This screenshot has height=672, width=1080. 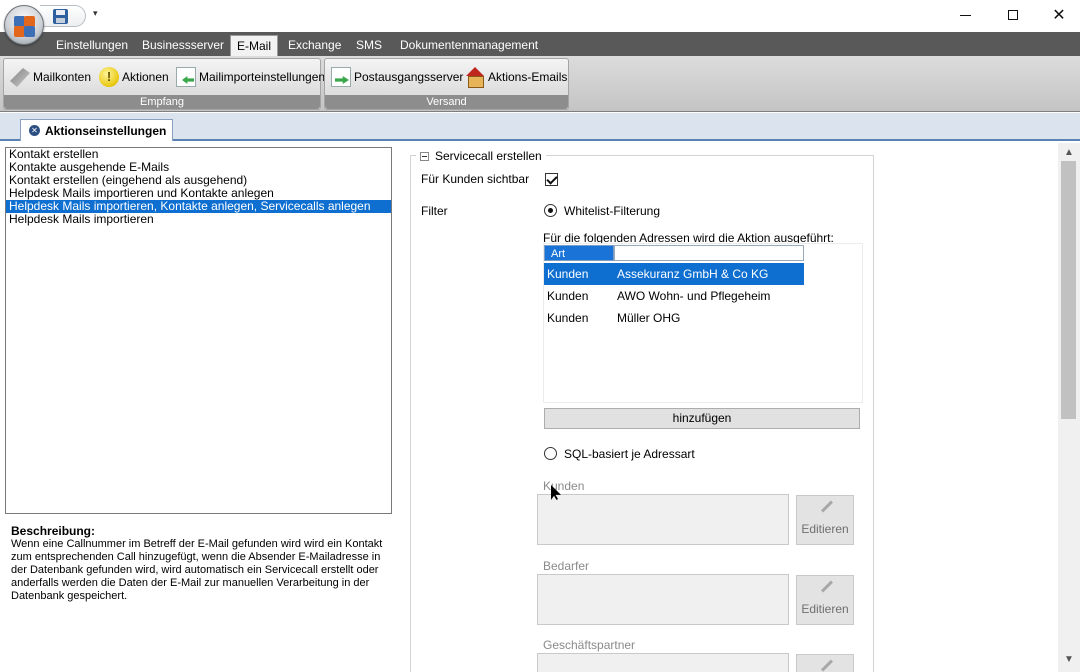 I want to click on sql-label: SQL-basiert je Adressart, so click(x=629, y=454).